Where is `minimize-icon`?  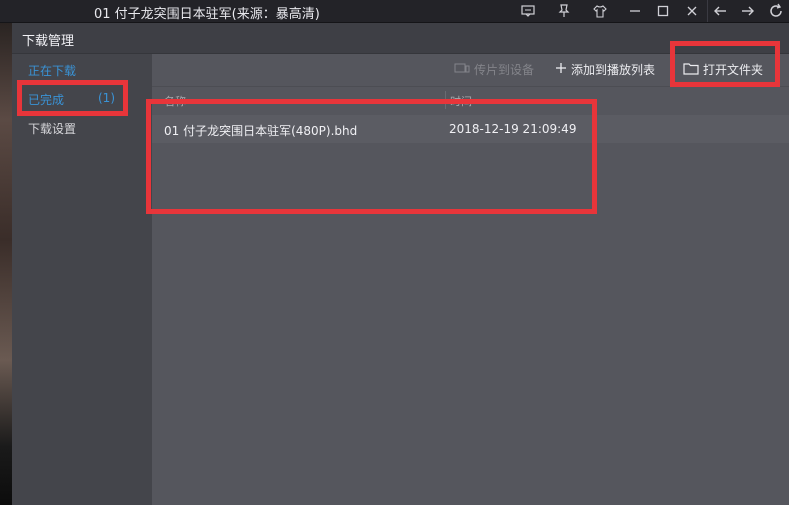
minimize-icon is located at coordinates (635, 11).